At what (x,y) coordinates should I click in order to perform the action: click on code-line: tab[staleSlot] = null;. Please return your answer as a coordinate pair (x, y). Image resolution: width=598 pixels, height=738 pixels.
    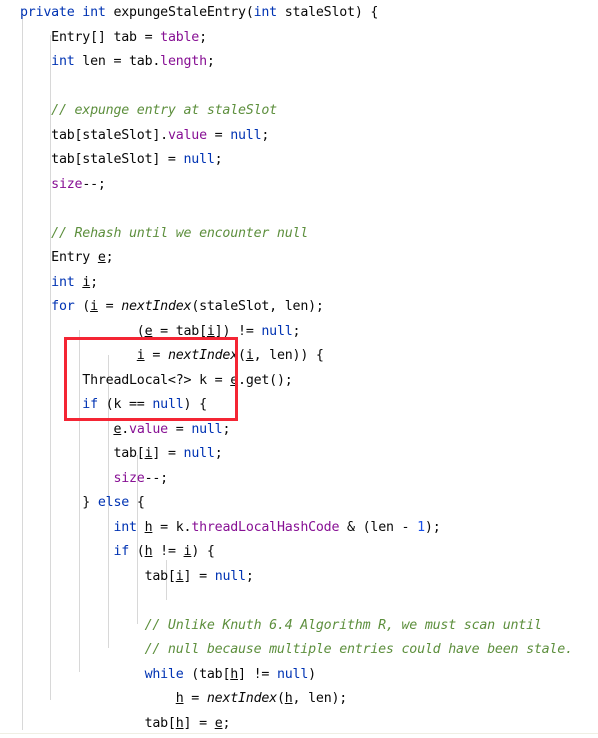
    Looking at the image, I should click on (309, 160).